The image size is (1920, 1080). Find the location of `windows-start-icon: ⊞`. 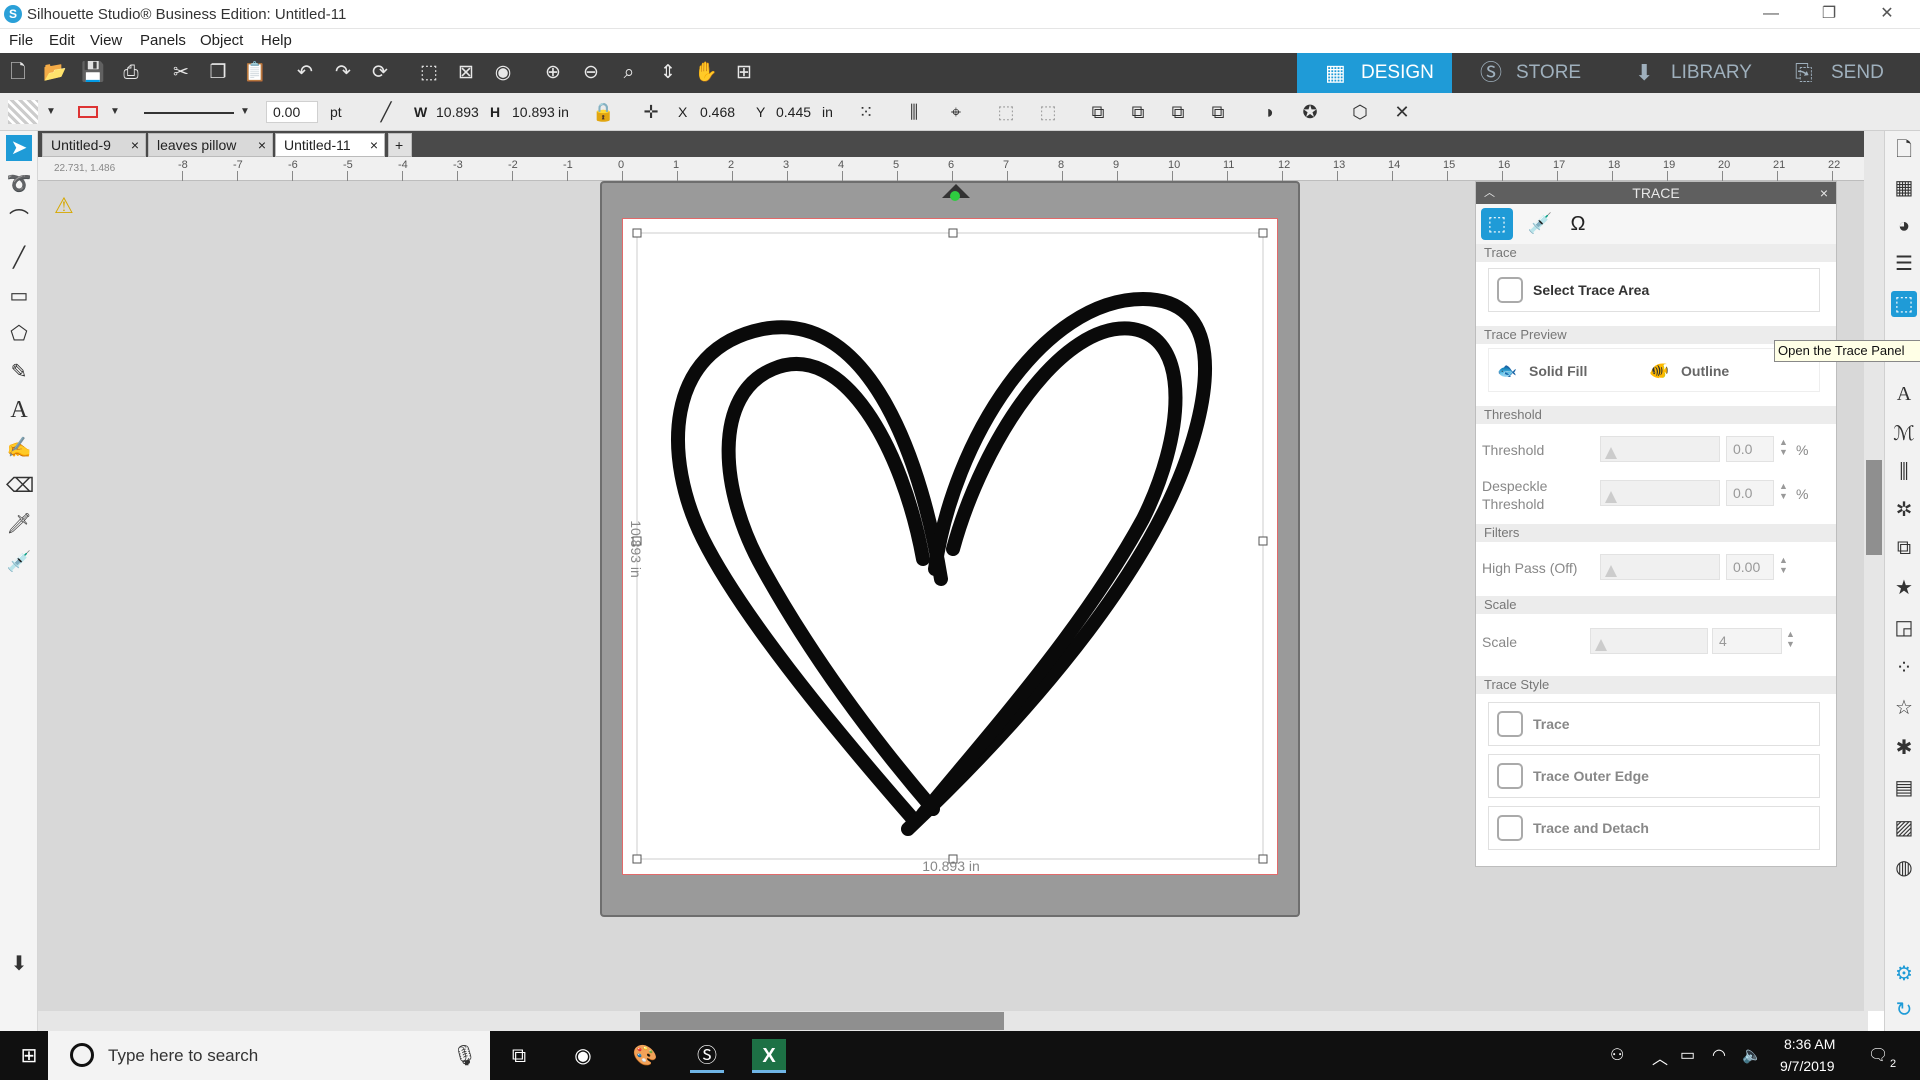

windows-start-icon: ⊞ is located at coordinates (29, 1056).